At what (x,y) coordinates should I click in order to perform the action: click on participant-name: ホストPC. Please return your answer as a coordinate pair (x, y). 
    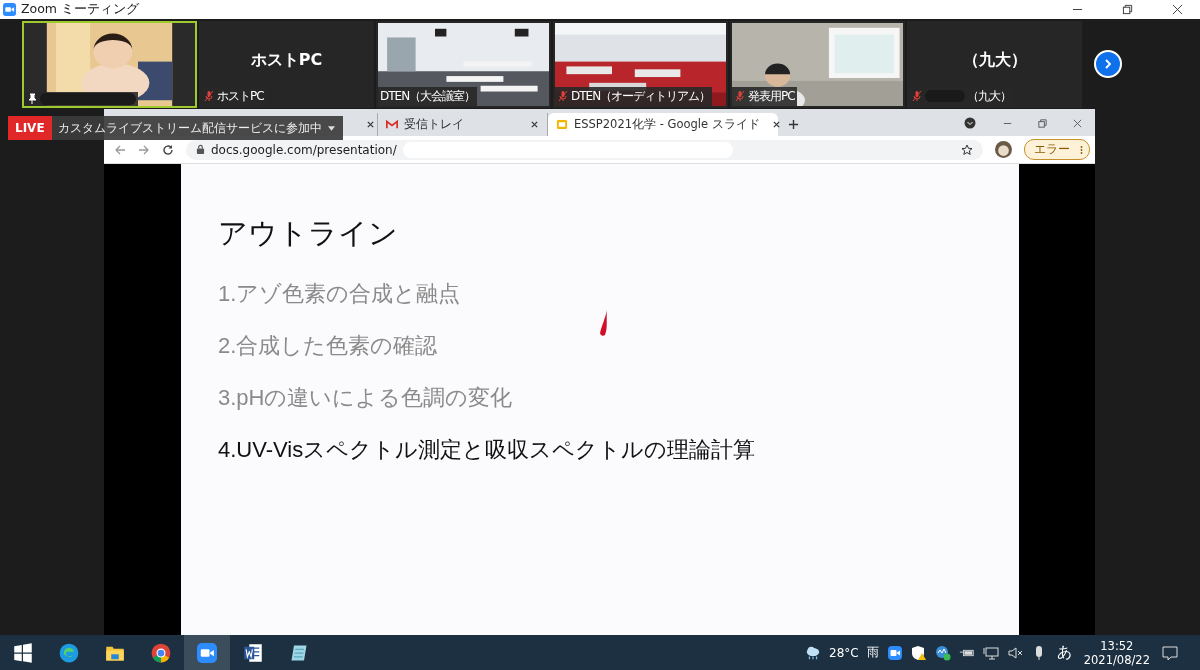
    Looking at the image, I should click on (240, 96).